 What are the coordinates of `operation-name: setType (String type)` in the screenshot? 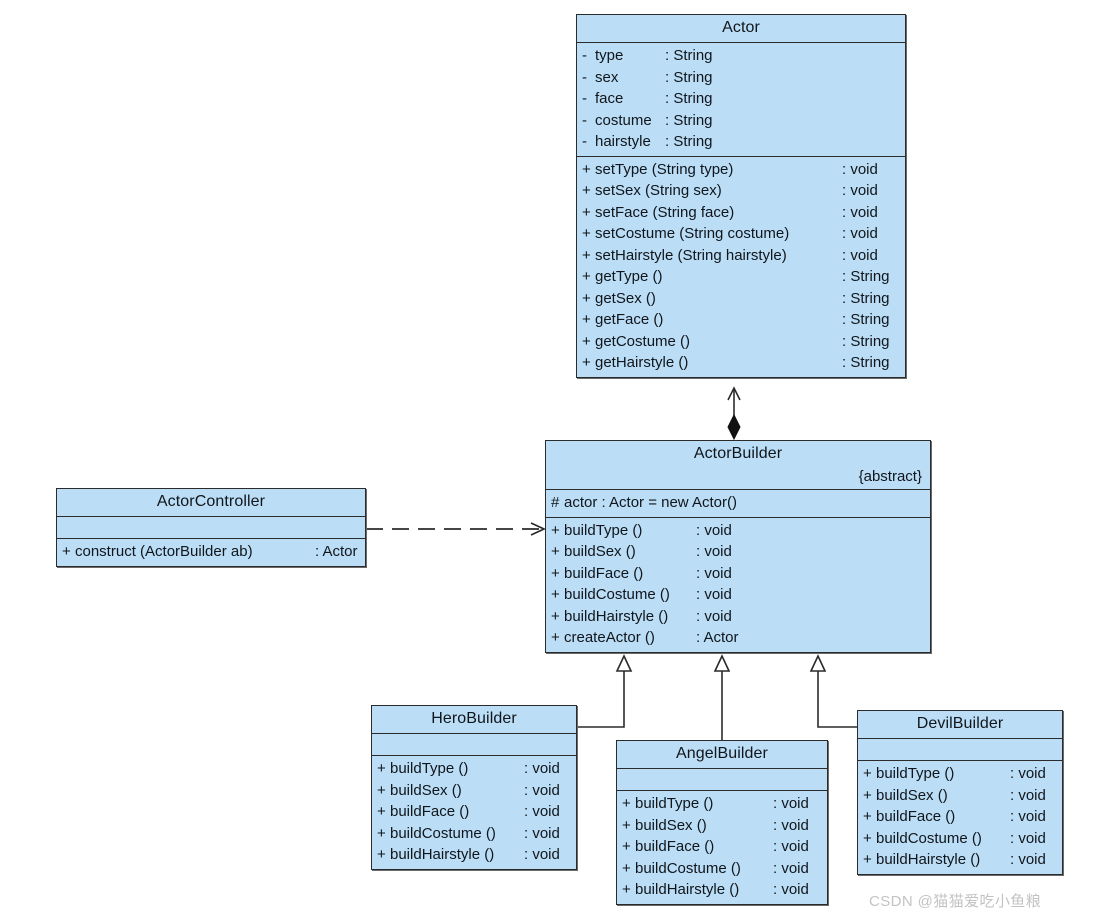 It's located at (664, 169).